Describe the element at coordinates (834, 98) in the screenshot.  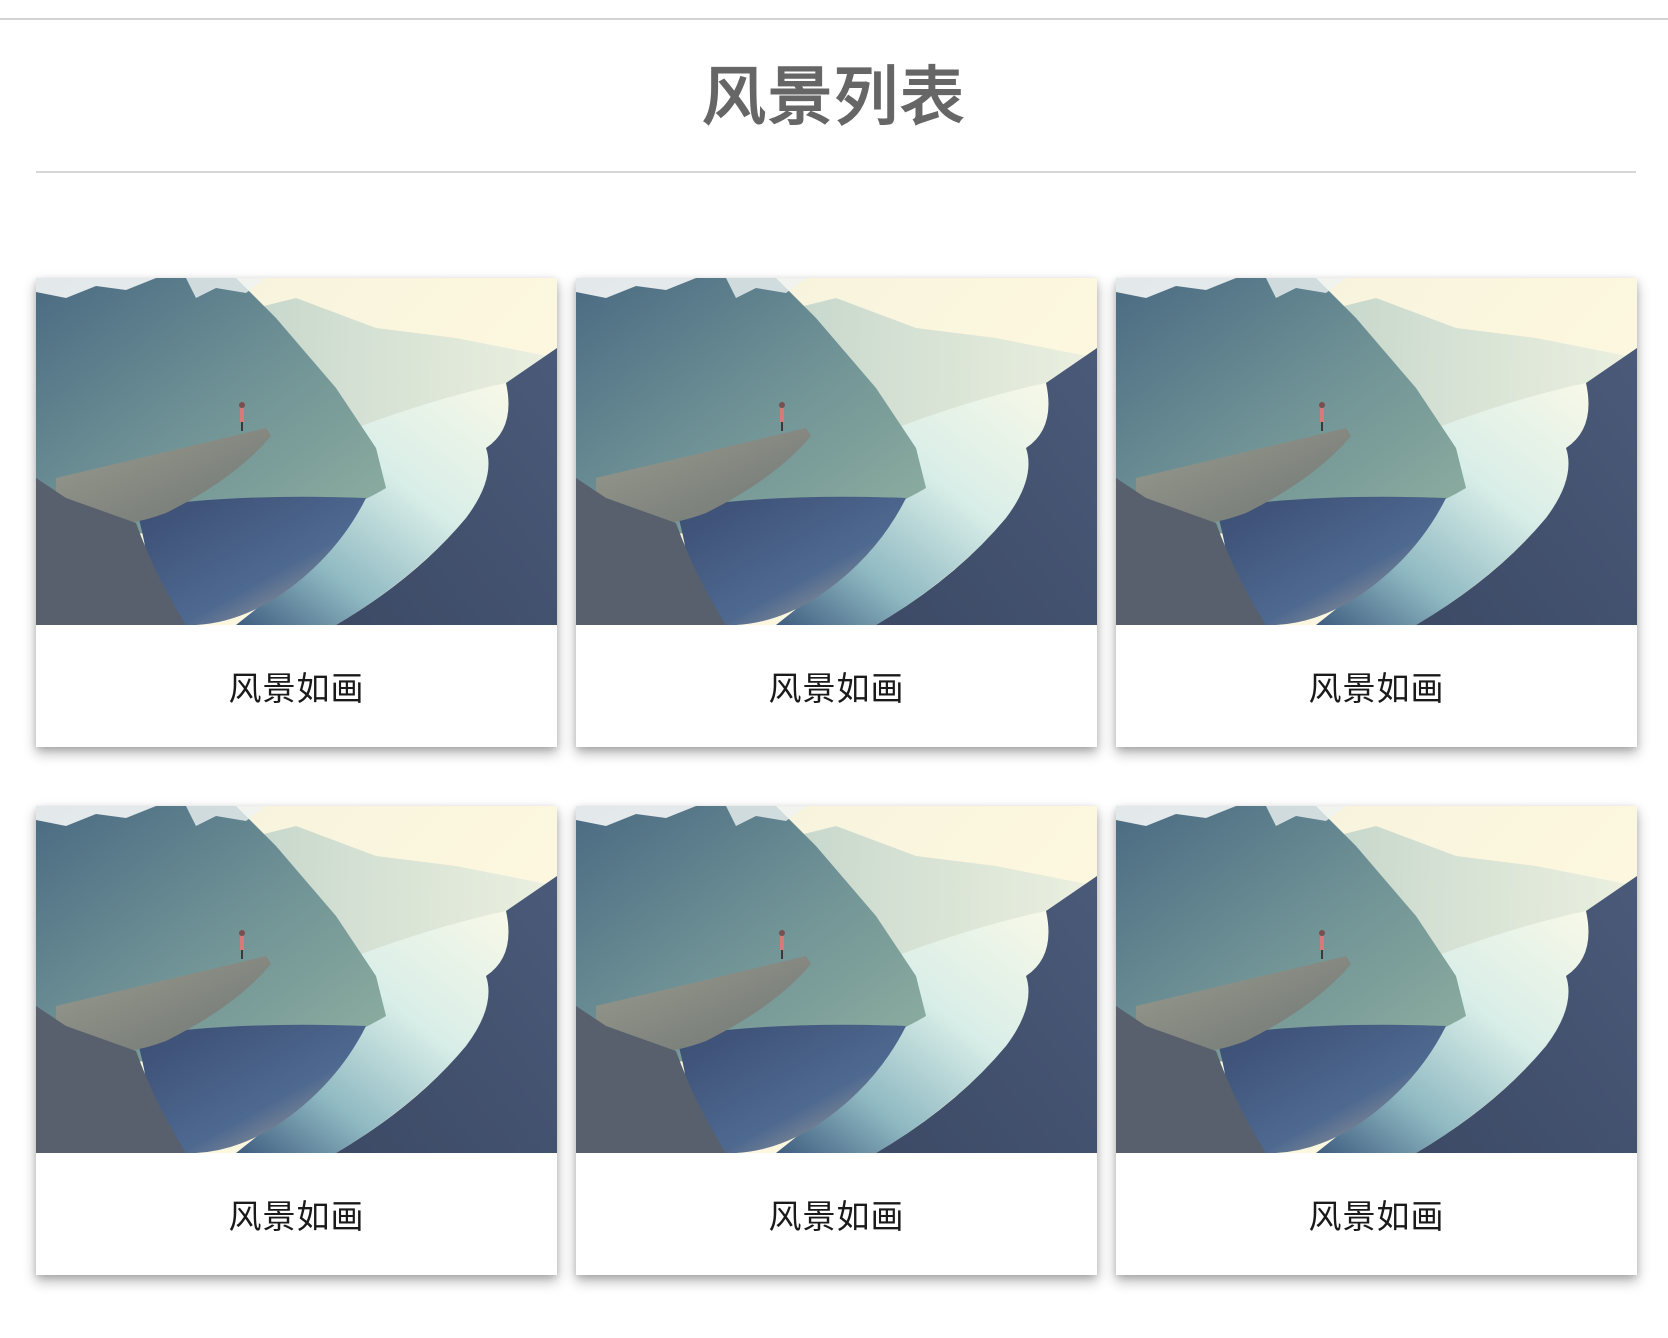
I see `page-title: 风景列表` at that location.